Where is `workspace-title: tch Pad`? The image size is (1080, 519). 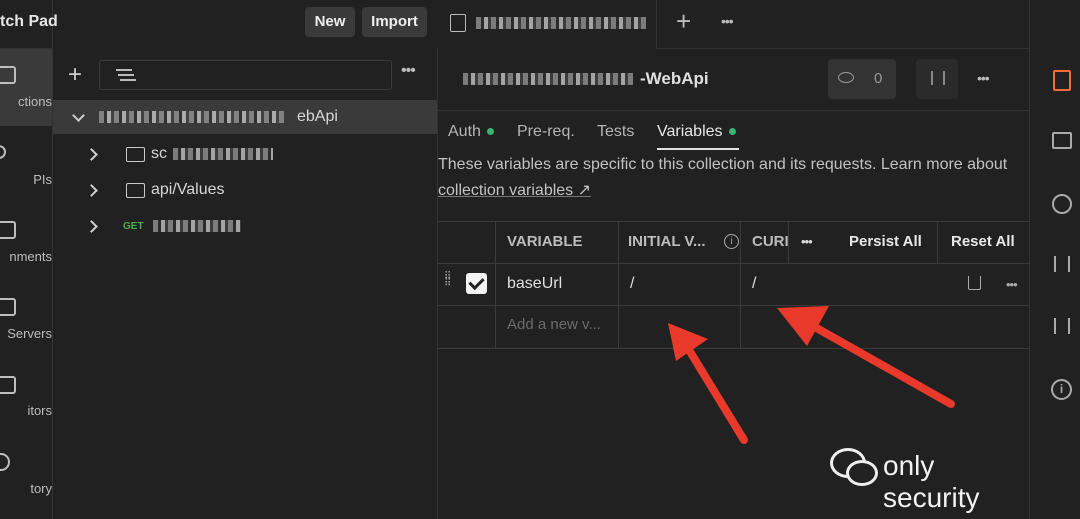 workspace-title: tch Pad is located at coordinates (29, 21).